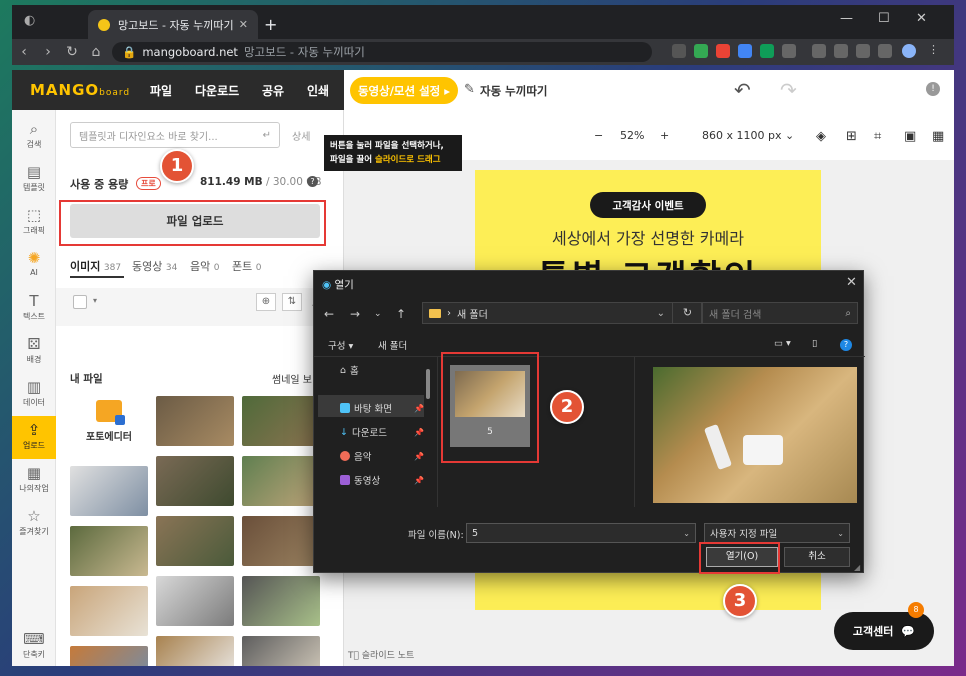  I want to click on home-icon: ⌂, so click(96, 52).